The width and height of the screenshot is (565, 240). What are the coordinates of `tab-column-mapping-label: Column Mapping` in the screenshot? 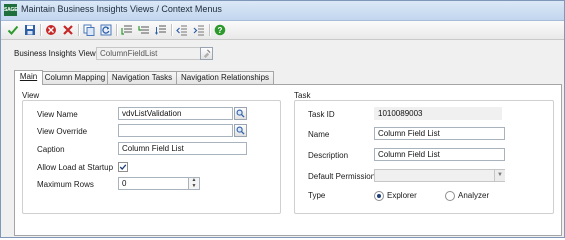 It's located at (75, 77).